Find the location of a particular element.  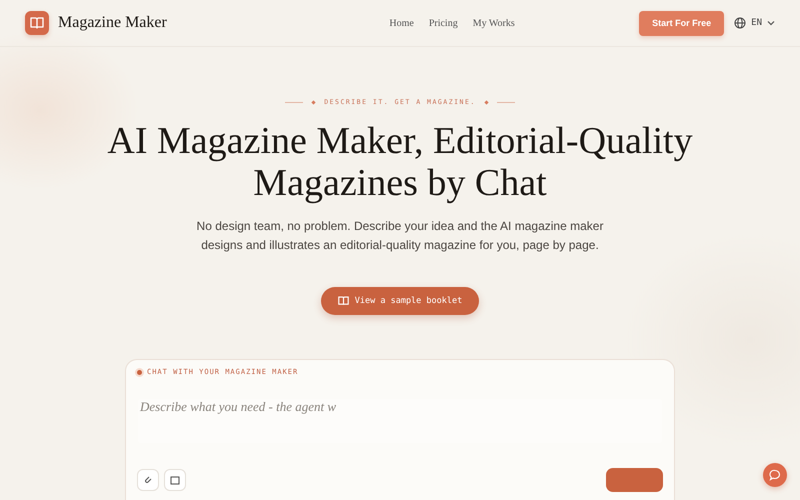

chevron-down-icon is located at coordinates (771, 23).